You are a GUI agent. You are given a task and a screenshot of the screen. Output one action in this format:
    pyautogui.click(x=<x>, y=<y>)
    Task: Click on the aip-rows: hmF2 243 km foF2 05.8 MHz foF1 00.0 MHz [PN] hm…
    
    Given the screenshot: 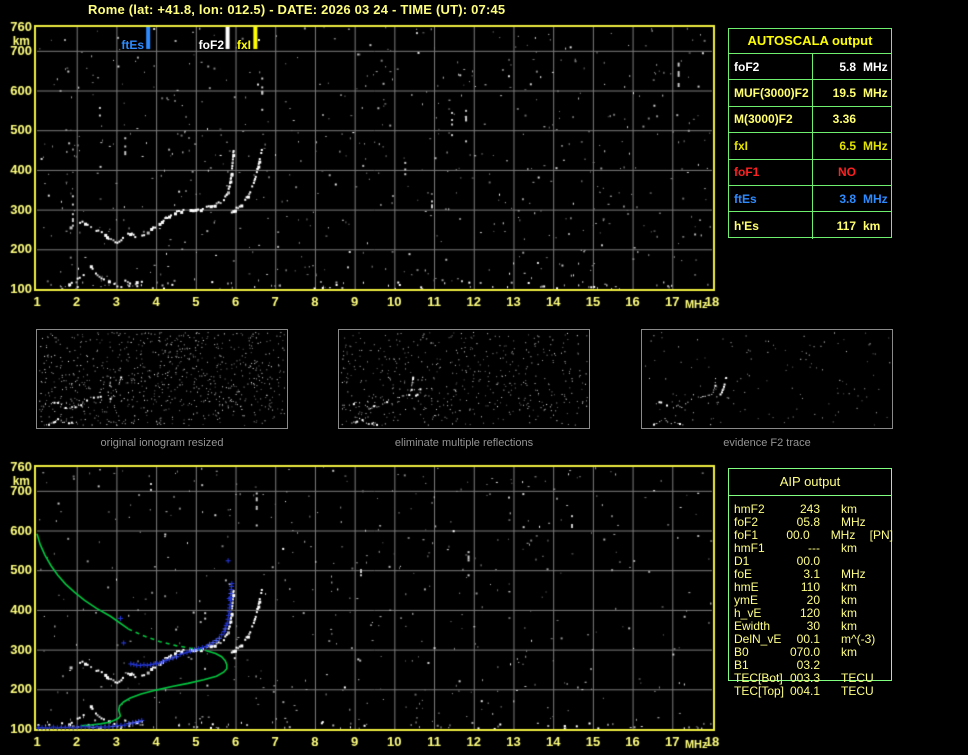 What is the action you would take?
    pyautogui.click(x=811, y=600)
    